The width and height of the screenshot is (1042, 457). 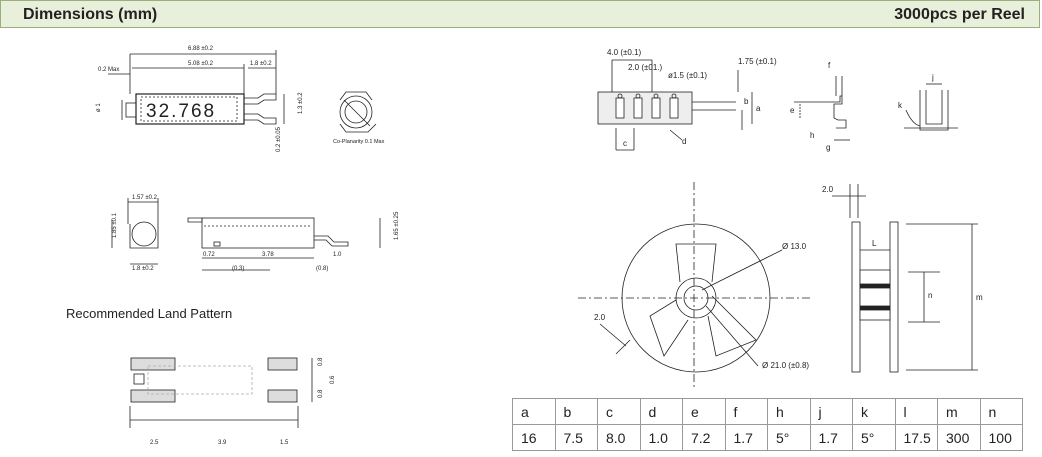 What do you see at coordinates (600, 317) in the screenshot?
I see `reel-slot: 2.0` at bounding box center [600, 317].